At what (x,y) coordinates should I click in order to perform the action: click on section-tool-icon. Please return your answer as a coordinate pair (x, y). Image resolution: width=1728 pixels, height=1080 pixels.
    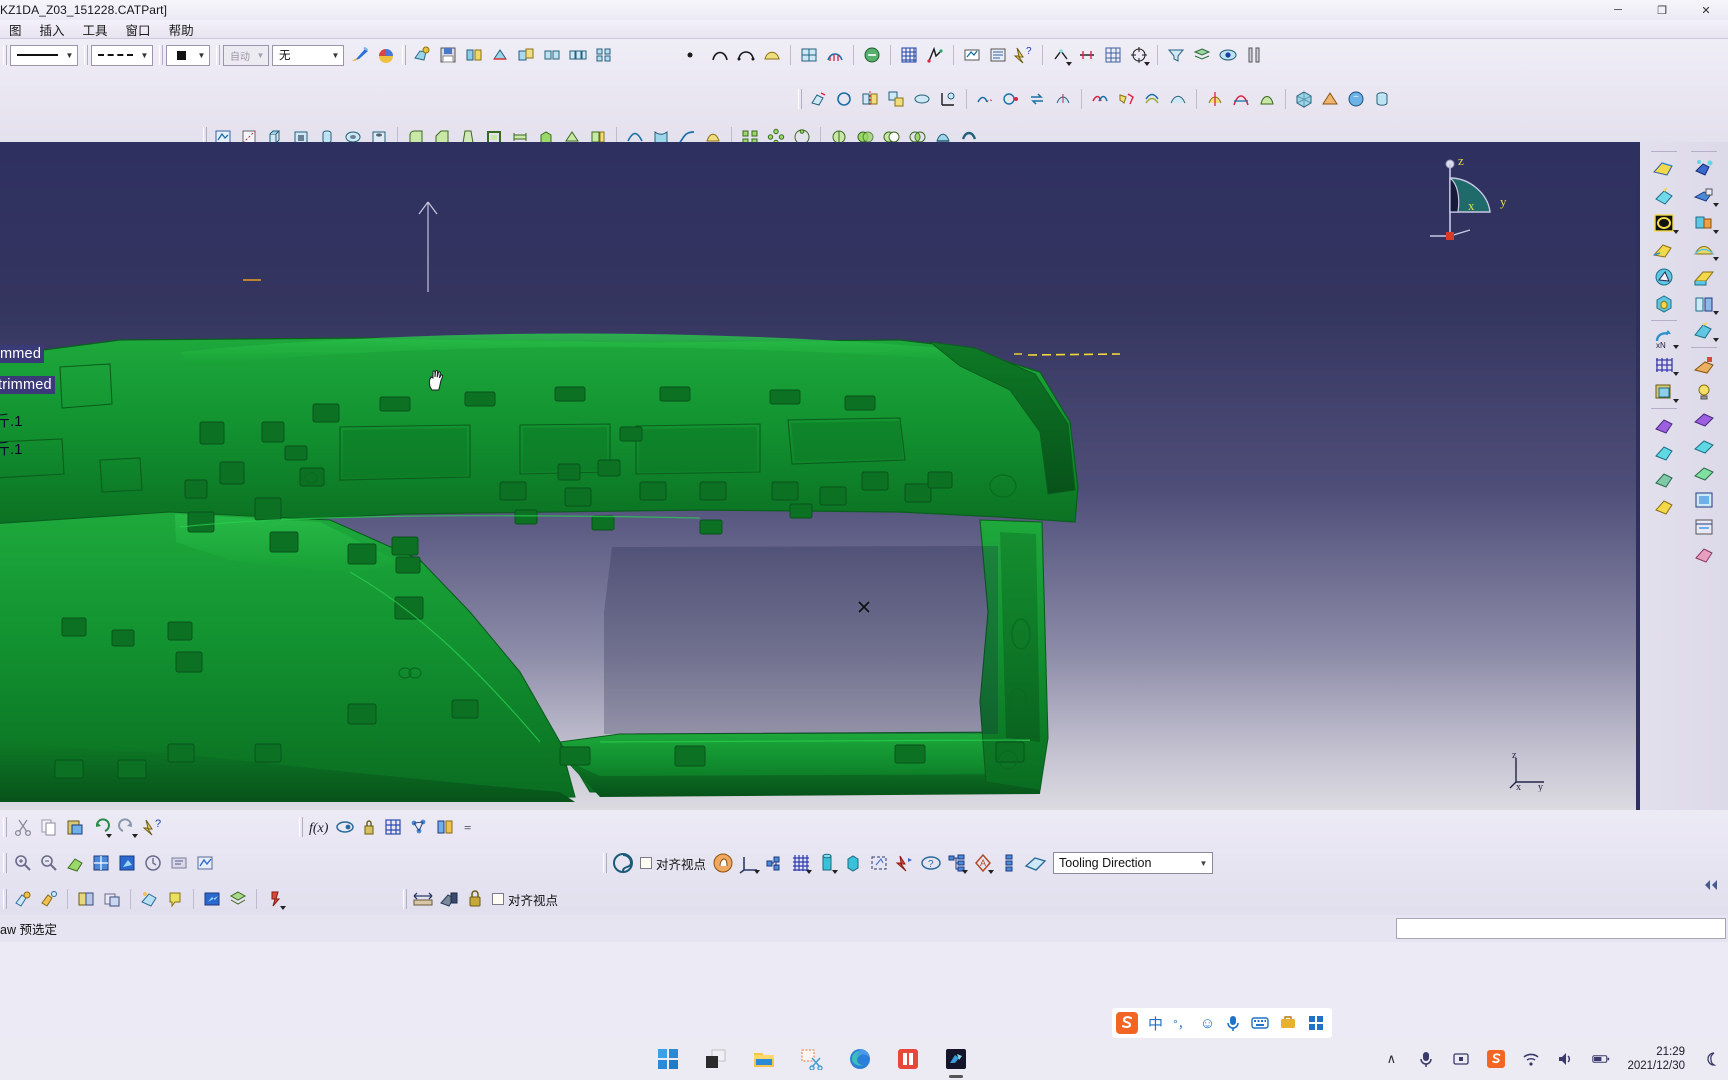
    Looking at the image, I should click on (449, 899).